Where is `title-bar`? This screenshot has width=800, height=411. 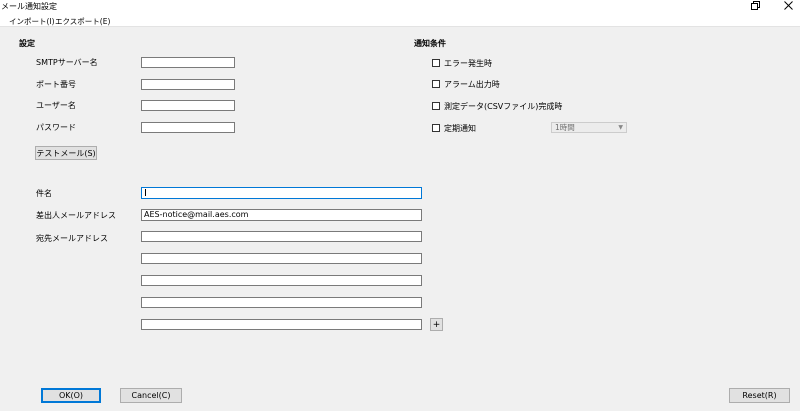
title-bar is located at coordinates (400, 6).